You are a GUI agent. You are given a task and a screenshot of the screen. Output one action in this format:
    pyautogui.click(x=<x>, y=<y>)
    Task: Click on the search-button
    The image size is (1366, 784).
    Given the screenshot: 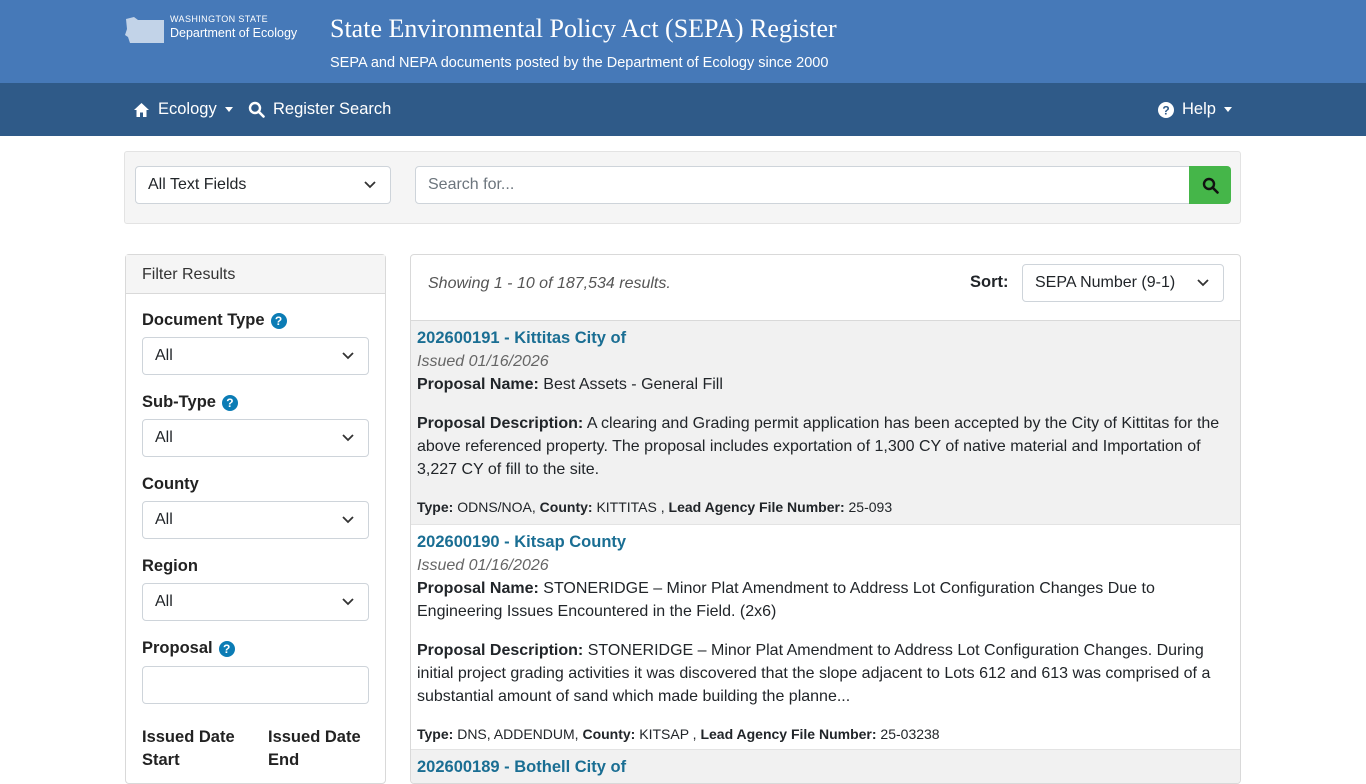 What is the action you would take?
    pyautogui.click(x=1210, y=185)
    